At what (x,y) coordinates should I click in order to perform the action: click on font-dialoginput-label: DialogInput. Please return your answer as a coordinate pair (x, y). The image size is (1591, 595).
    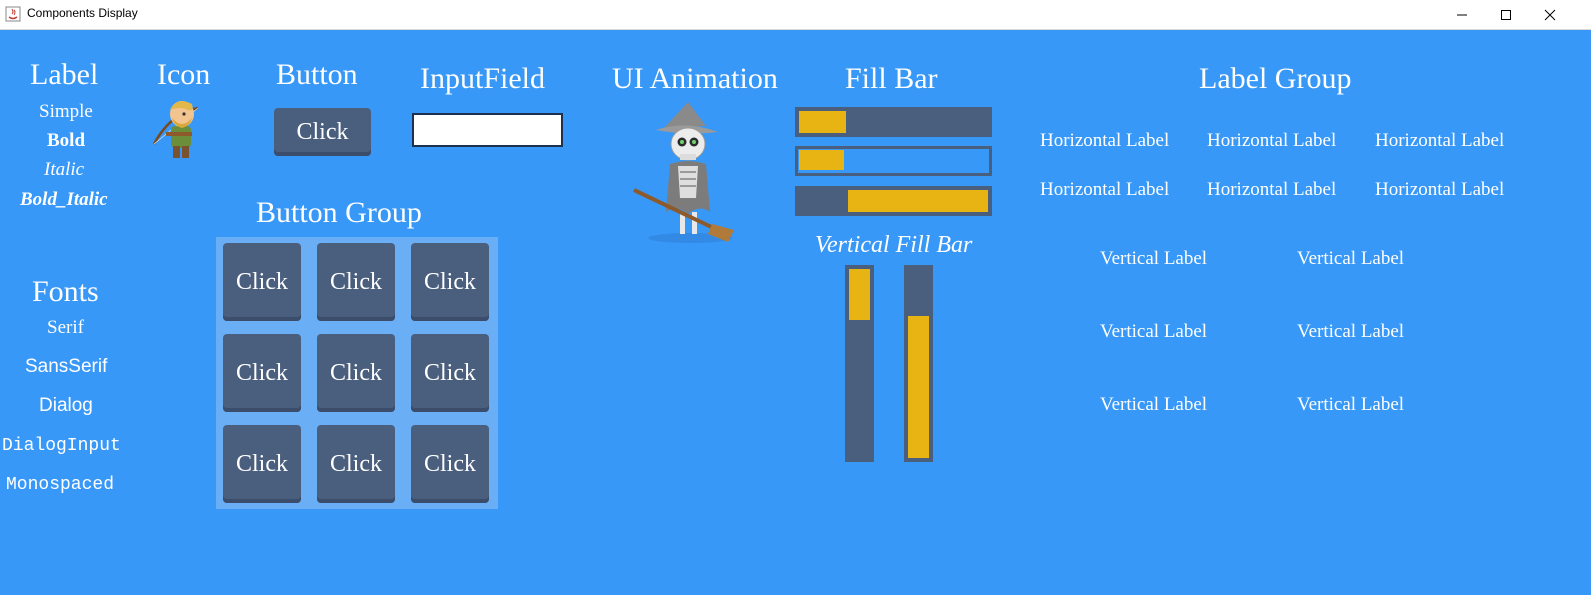
    Looking at the image, I should click on (61, 446).